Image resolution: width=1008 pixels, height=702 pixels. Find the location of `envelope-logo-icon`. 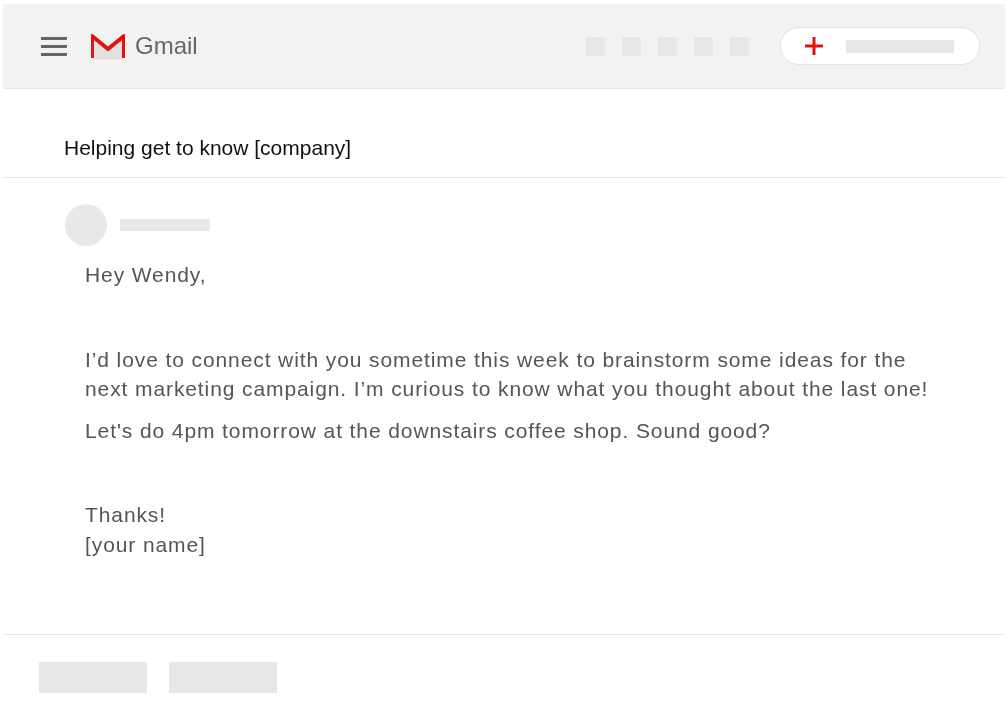

envelope-logo-icon is located at coordinates (108, 46).